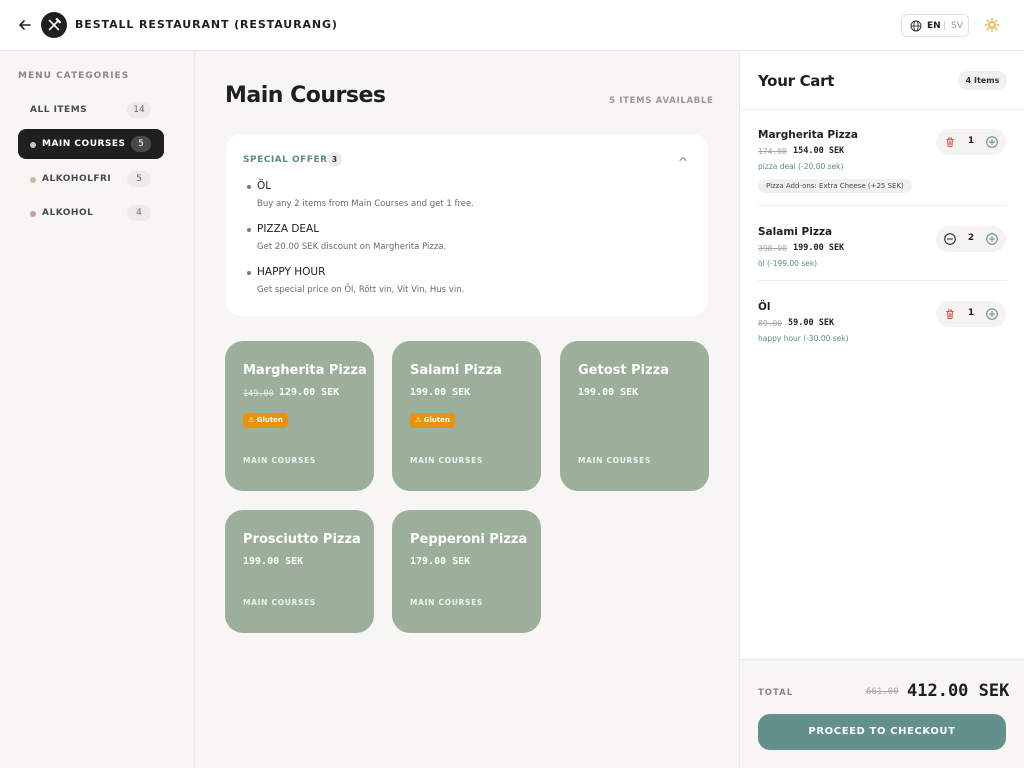  What do you see at coordinates (264, 186) in the screenshot?
I see `offer-name: ÖL` at bounding box center [264, 186].